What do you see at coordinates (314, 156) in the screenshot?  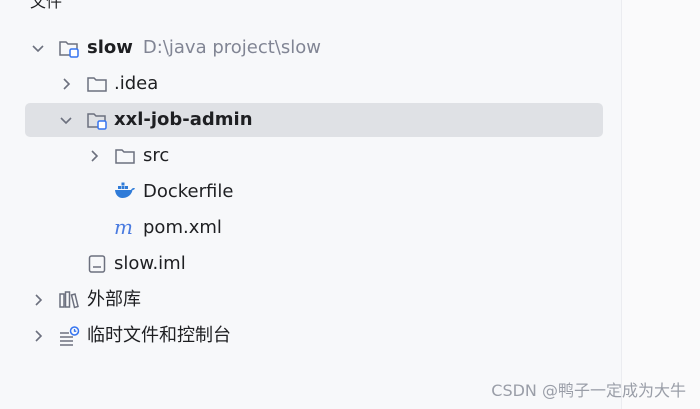 I see `tree-item-src: src` at bounding box center [314, 156].